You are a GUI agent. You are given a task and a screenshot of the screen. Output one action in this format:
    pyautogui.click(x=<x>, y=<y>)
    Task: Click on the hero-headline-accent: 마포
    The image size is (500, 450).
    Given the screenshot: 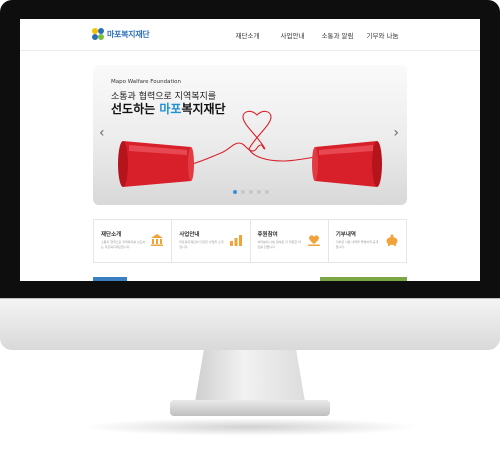 What is the action you would take?
    pyautogui.click(x=170, y=109)
    